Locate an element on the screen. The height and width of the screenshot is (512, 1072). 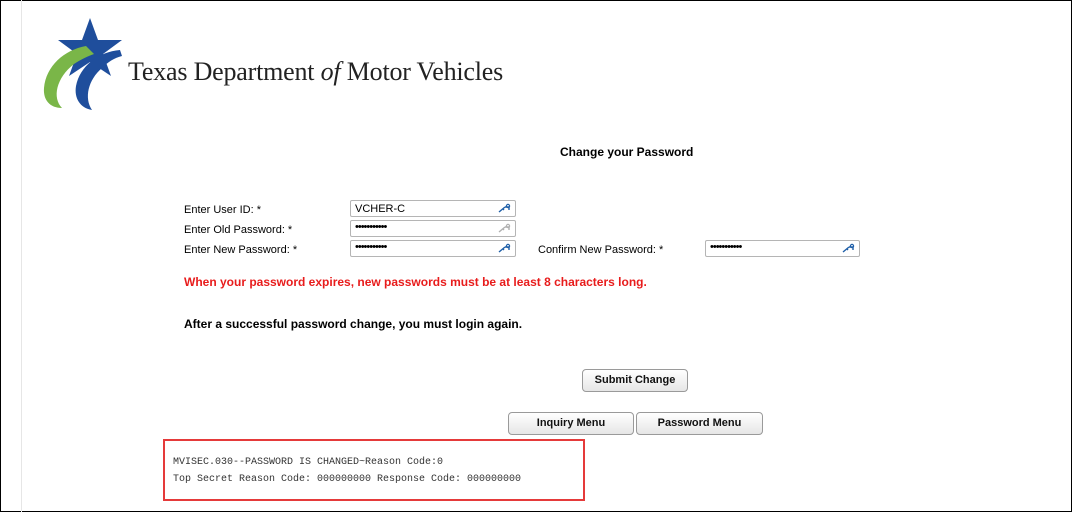
confirm-password-input: ••••••••••• is located at coordinates (782, 248).